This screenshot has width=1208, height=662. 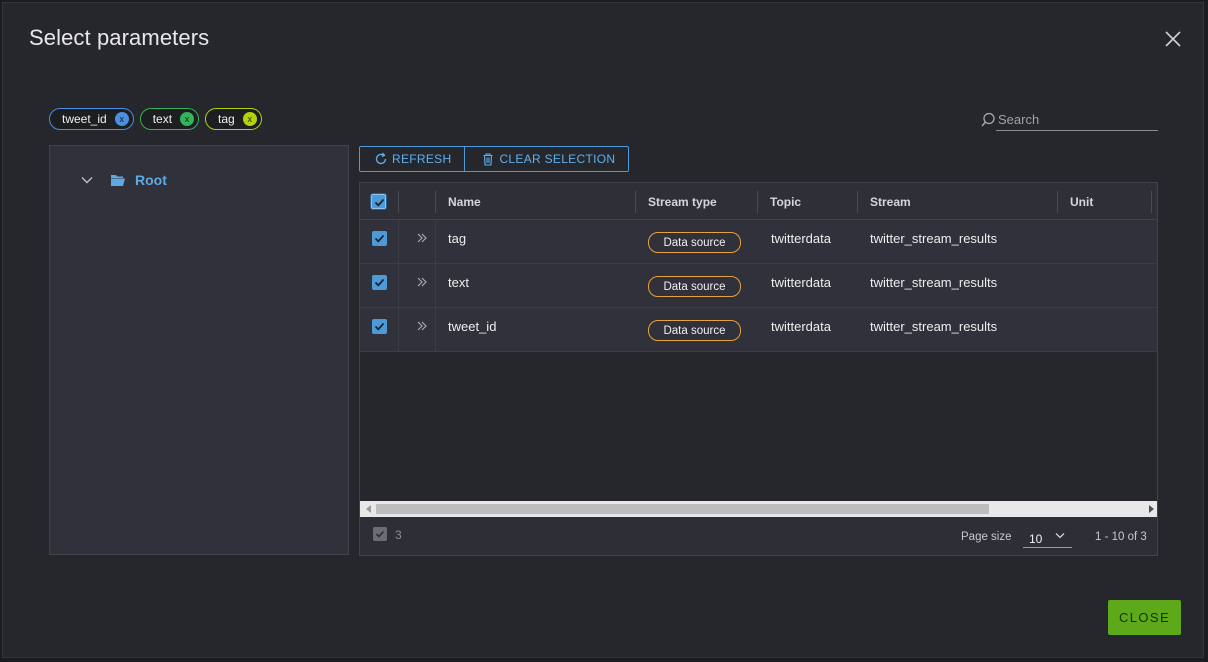 I want to click on chip-tag: tag x, so click(x=233, y=119).